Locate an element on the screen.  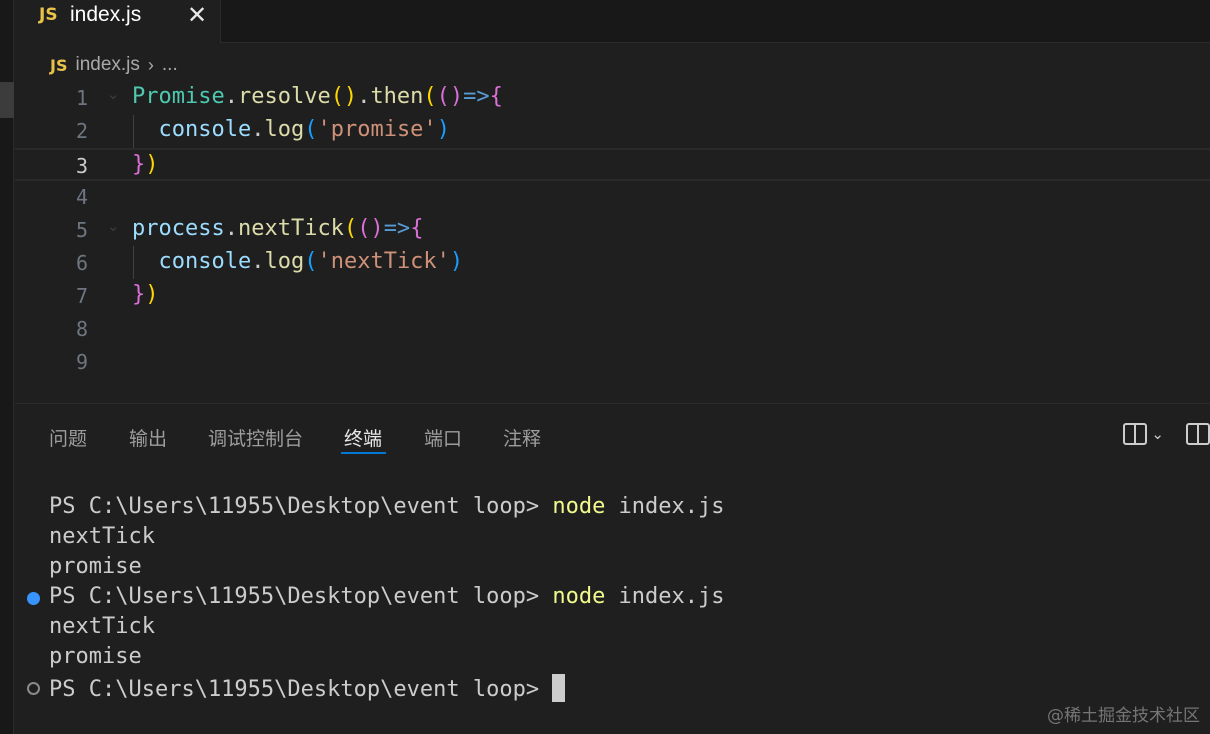
line-number: 6 is located at coordinates (81, 263).